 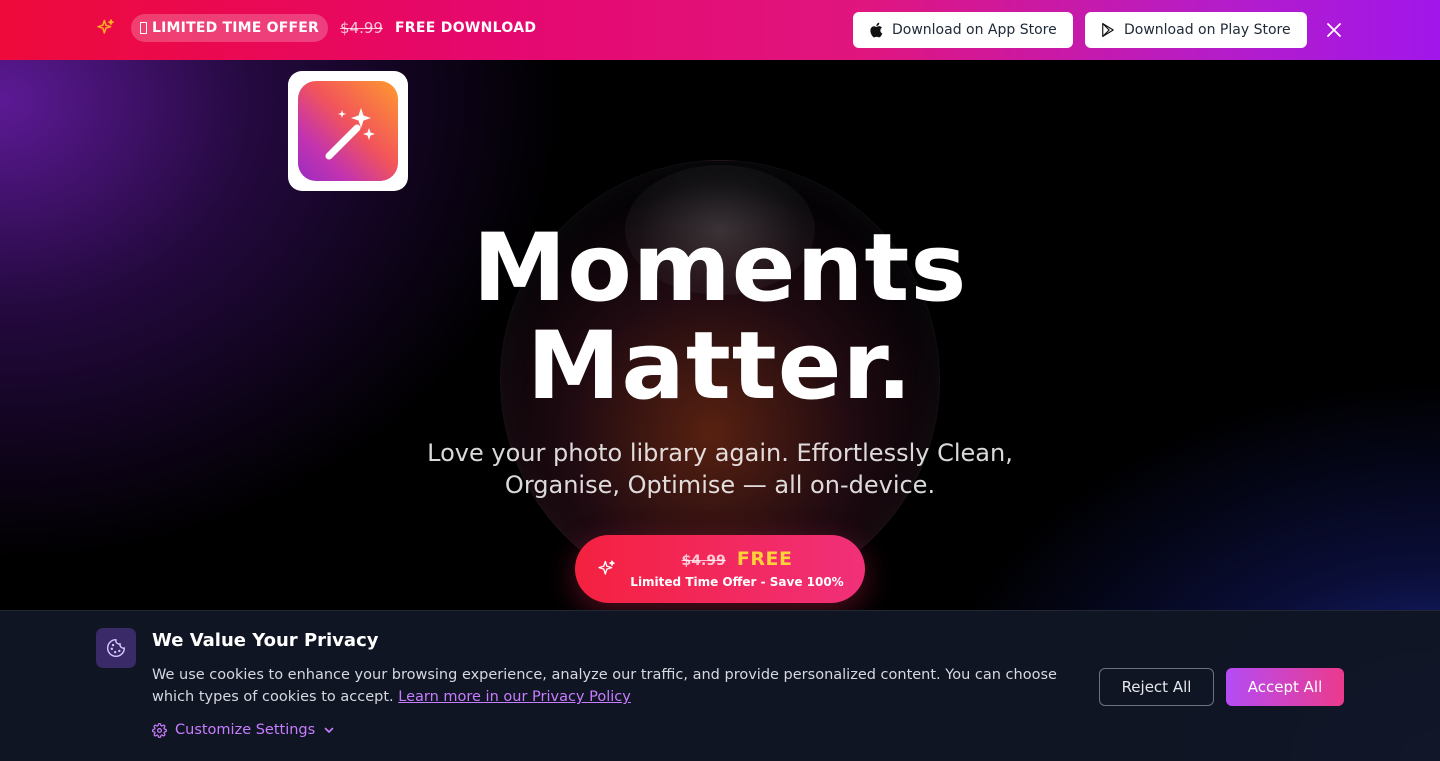 What do you see at coordinates (1156, 687) in the screenshot?
I see `reject-all-button: Reject All` at bounding box center [1156, 687].